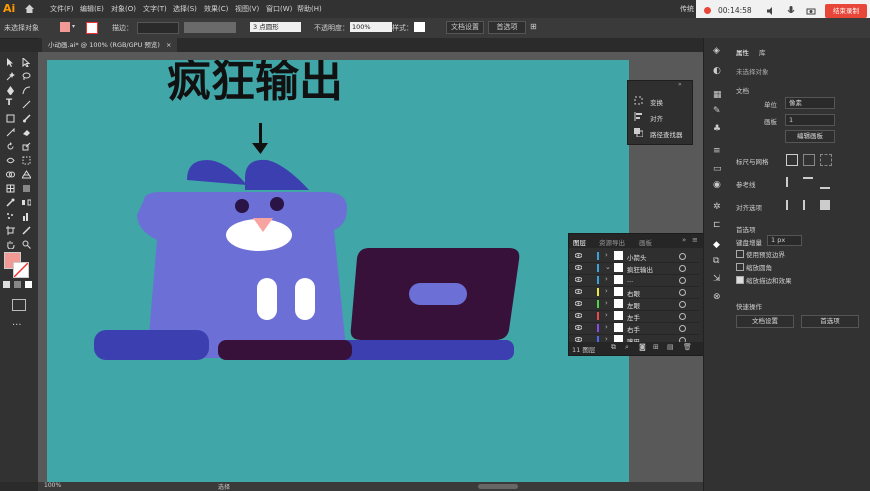 This screenshot has width=870, height=491. I want to click on align-icon, so click(638, 116).